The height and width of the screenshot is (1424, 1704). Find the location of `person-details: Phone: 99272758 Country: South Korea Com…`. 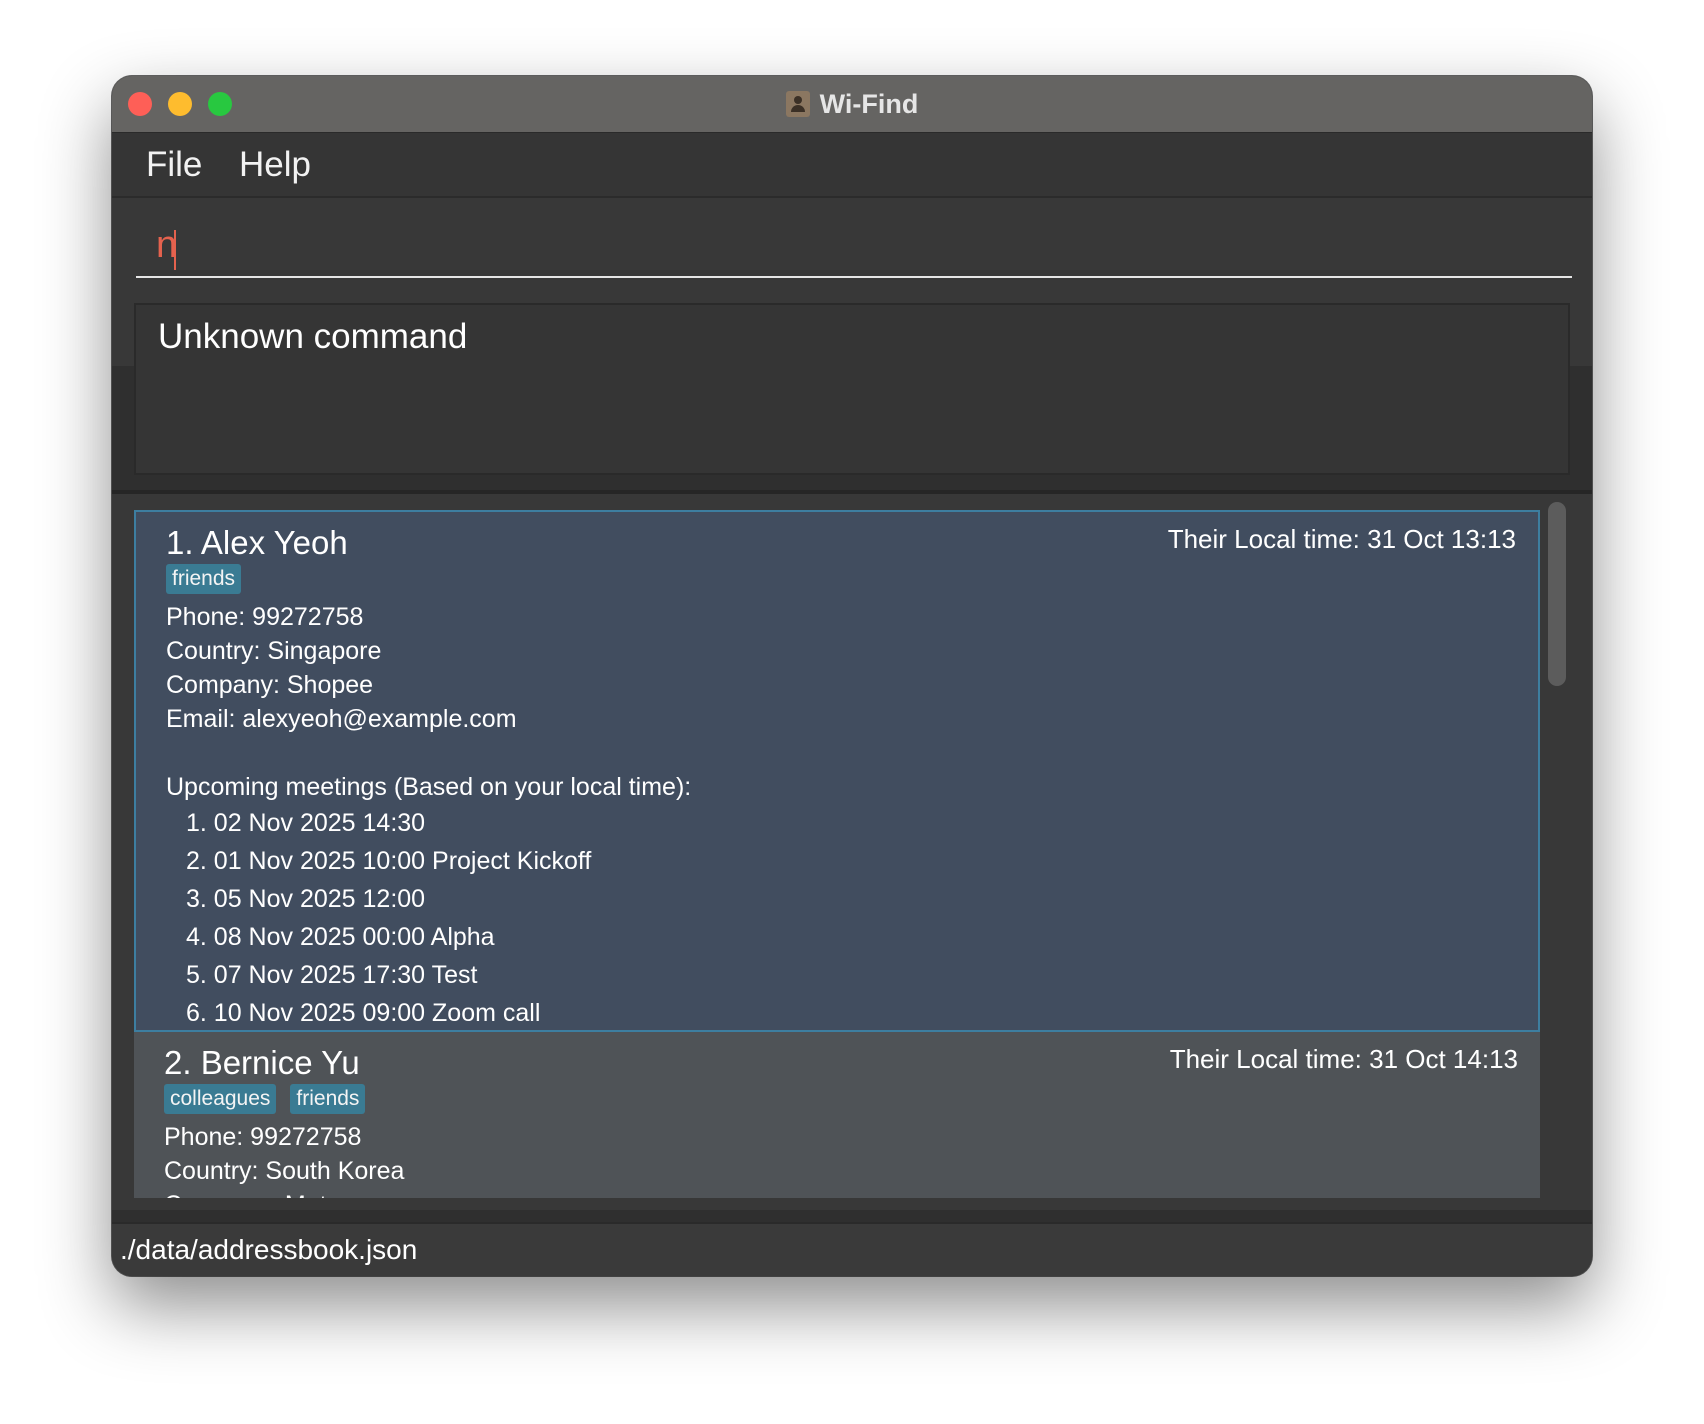

person-details: Phone: 99272758 Country: South Korea Com… is located at coordinates (284, 1159).